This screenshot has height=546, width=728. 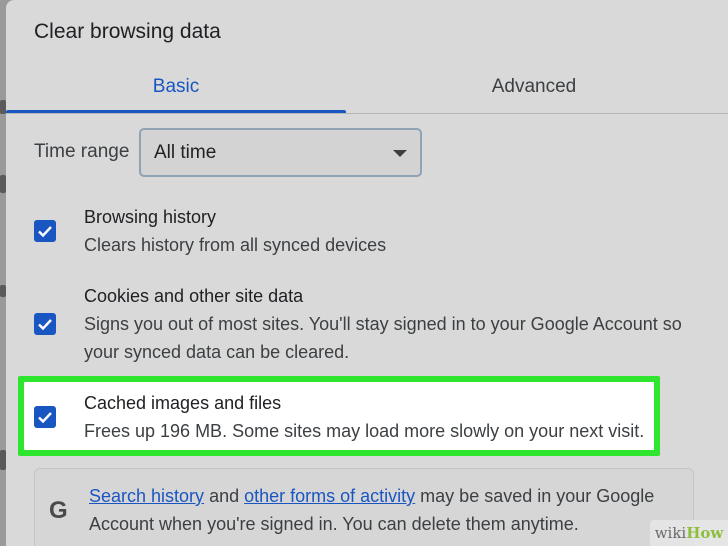 What do you see at coordinates (146, 496) in the screenshot?
I see `search-history-link: Search history` at bounding box center [146, 496].